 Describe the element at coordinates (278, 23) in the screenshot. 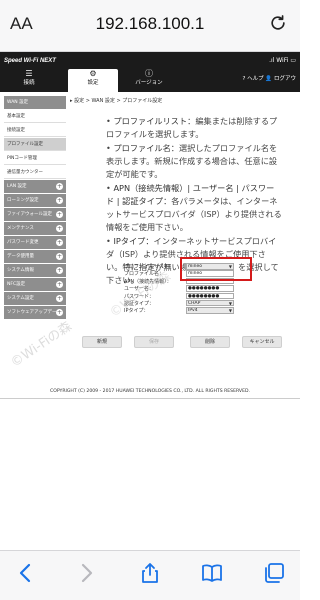

I see `reload-icon` at that location.